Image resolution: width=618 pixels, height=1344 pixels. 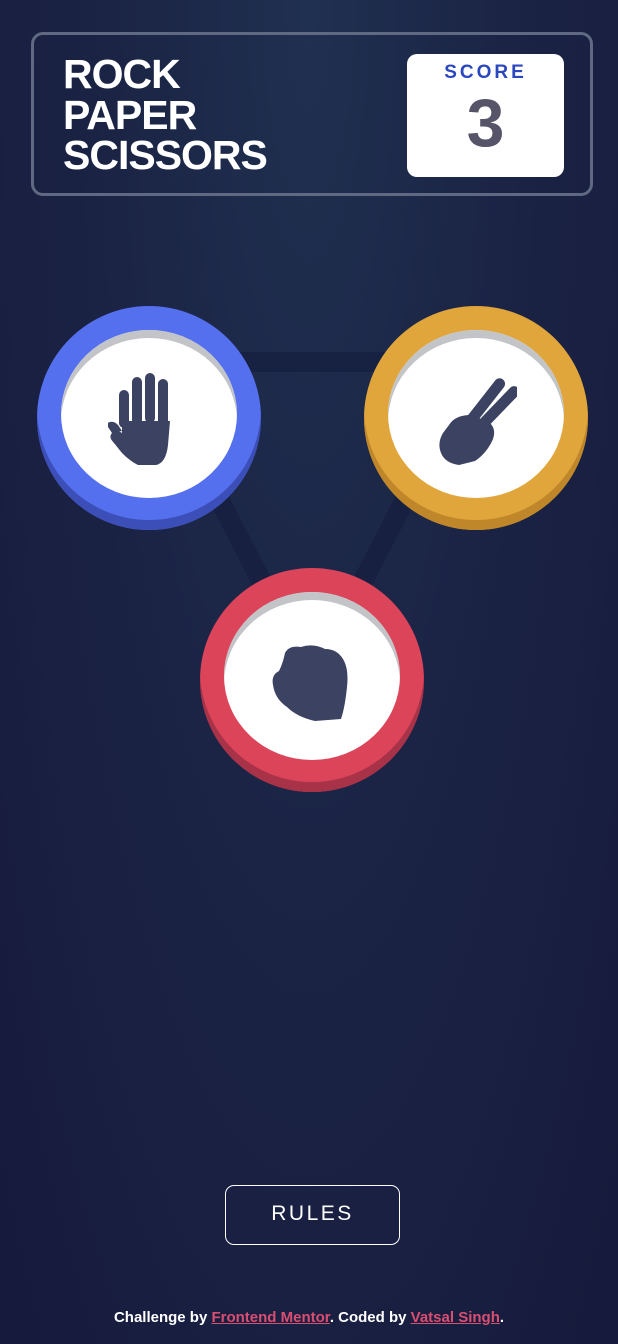 I want to click on paper-hand-icon, so click(x=139, y=418).